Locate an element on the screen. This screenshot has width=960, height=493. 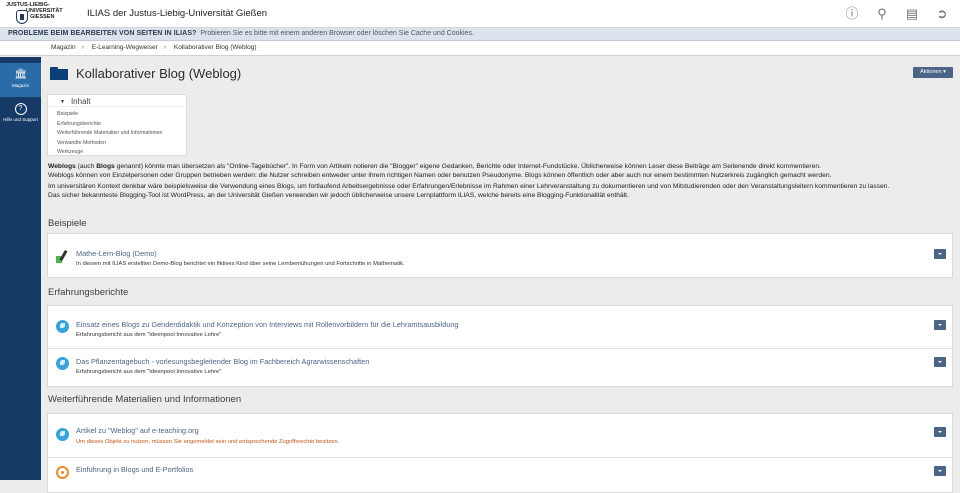
blog-icon is located at coordinates (62, 256).